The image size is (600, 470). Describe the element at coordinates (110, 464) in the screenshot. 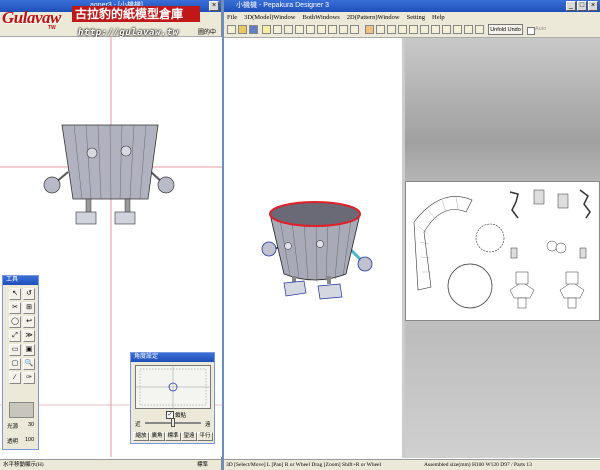

I see `left-statusbar: 水平移動顯示(H) 標準` at that location.